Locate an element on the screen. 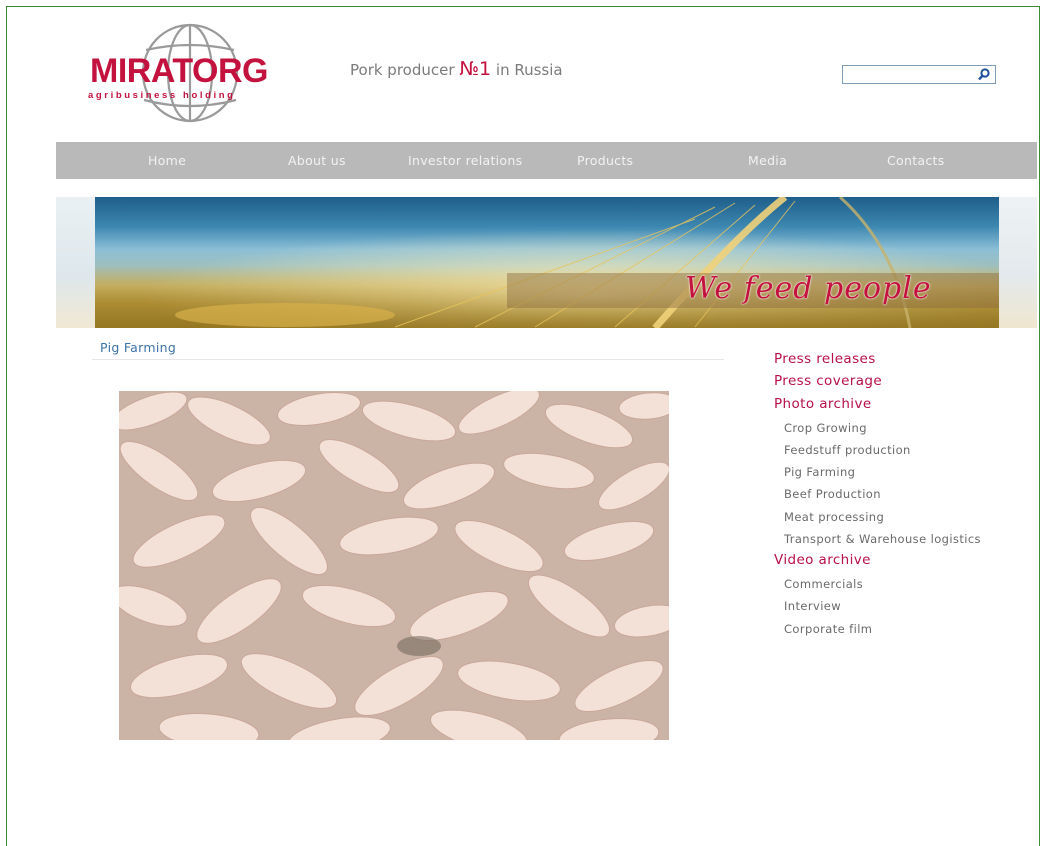 Image resolution: width=1043 pixels, height=846 pixels. sidebar-press-coverage: Press coverage is located at coordinates (828, 381).